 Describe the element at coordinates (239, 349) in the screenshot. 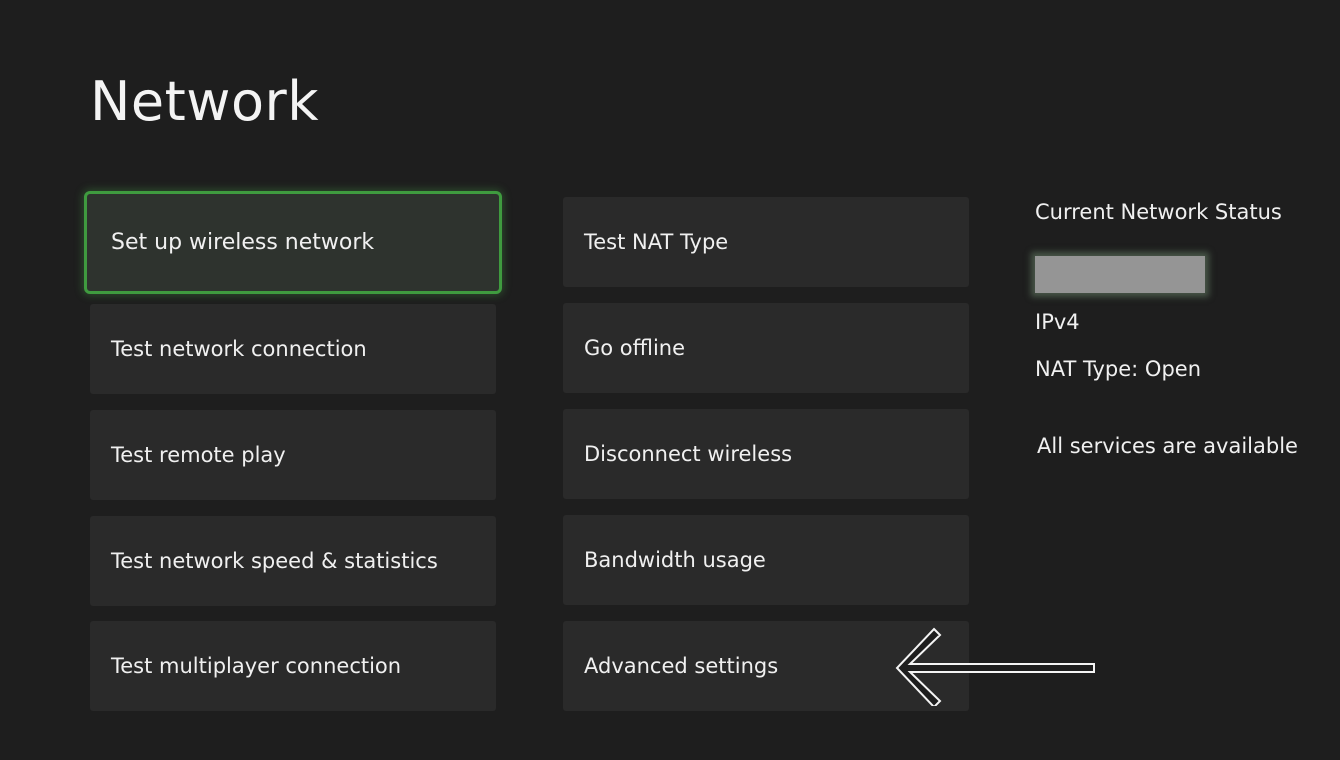

I see `tile-label: Test network connection` at that location.